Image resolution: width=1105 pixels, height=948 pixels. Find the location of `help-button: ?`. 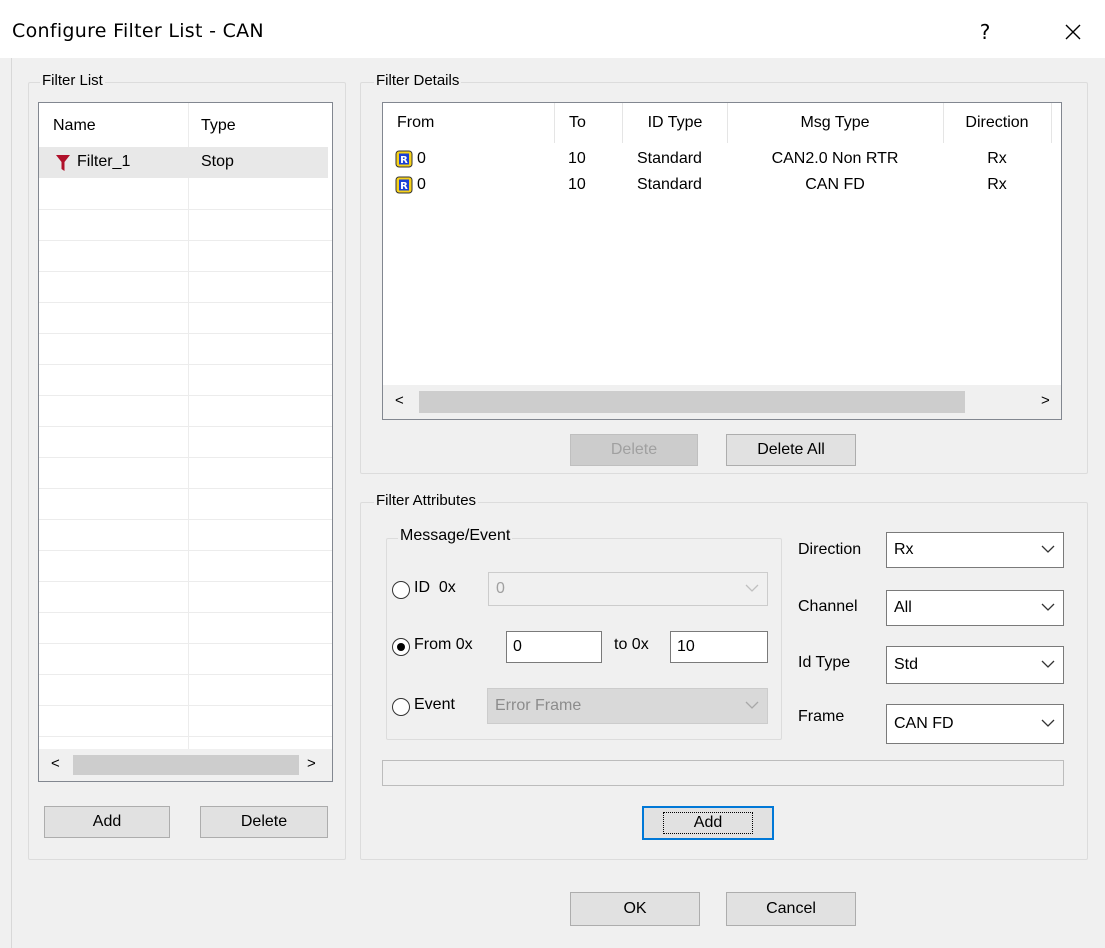

help-button: ? is located at coordinates (985, 32).